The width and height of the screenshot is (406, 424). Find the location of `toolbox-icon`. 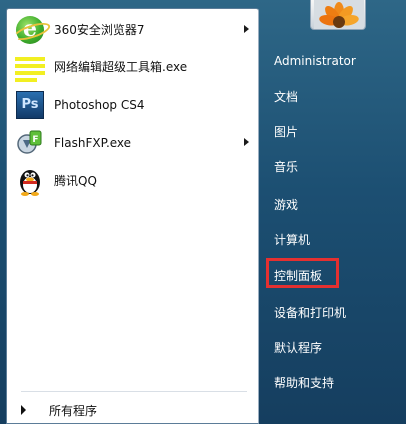

toolbox-icon is located at coordinates (30, 67).